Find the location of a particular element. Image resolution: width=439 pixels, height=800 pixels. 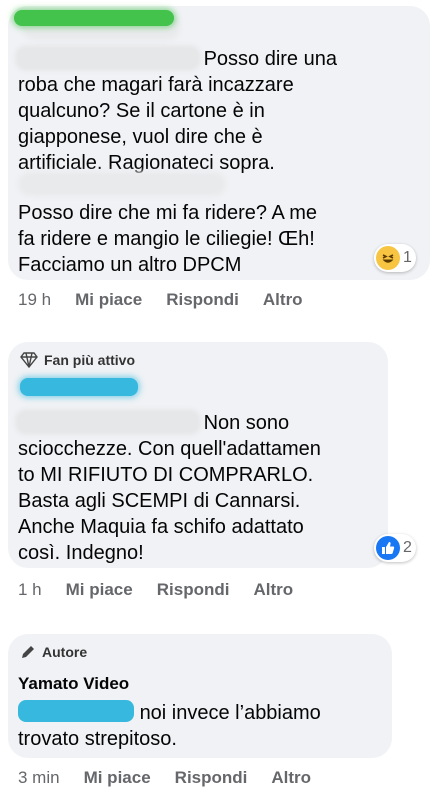

author-name: Yamato Video is located at coordinates (73, 684).